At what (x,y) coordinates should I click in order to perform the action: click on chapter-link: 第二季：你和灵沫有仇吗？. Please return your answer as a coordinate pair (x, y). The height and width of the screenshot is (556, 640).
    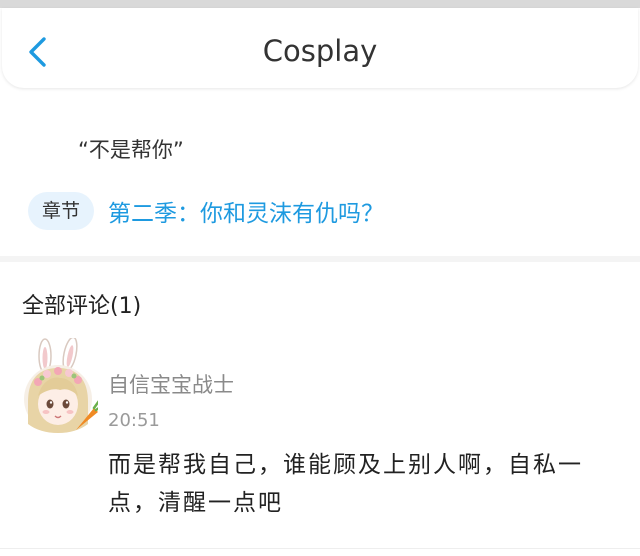
    Looking at the image, I should click on (246, 211).